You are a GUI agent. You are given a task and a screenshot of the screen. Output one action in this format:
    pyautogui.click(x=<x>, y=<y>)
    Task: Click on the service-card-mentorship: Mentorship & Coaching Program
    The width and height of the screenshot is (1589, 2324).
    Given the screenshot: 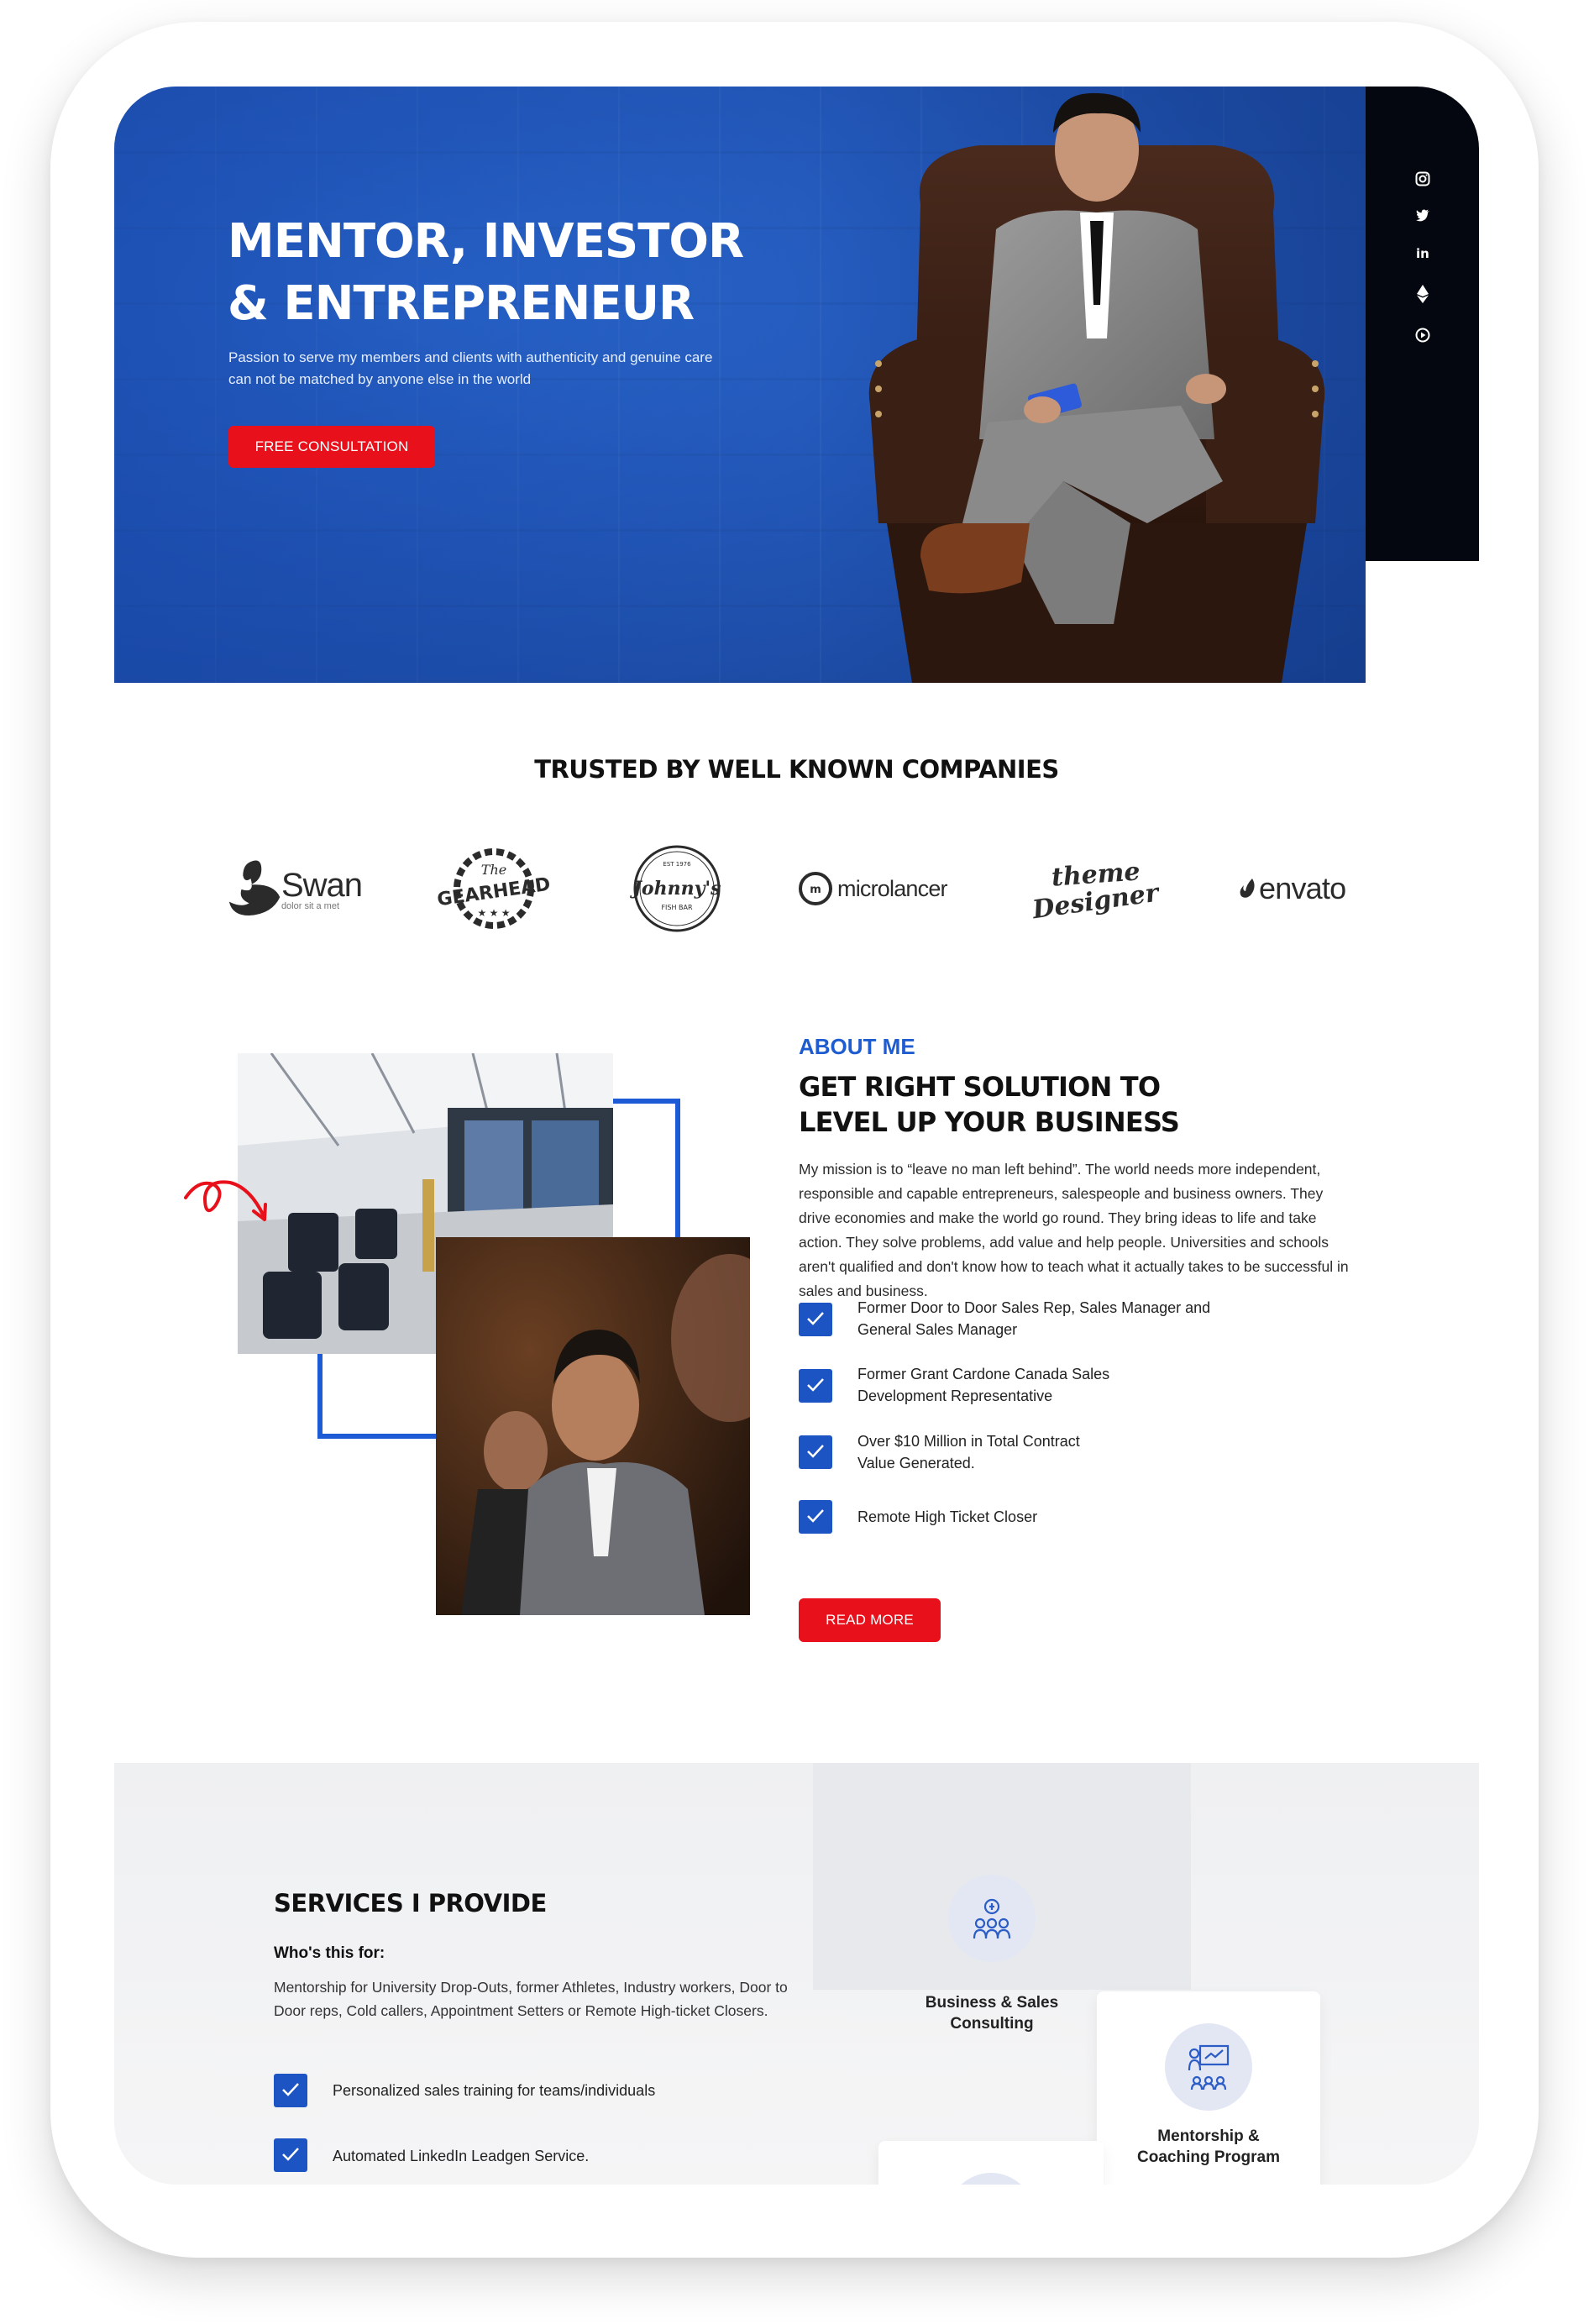 What is the action you would take?
    pyautogui.click(x=1208, y=2088)
    